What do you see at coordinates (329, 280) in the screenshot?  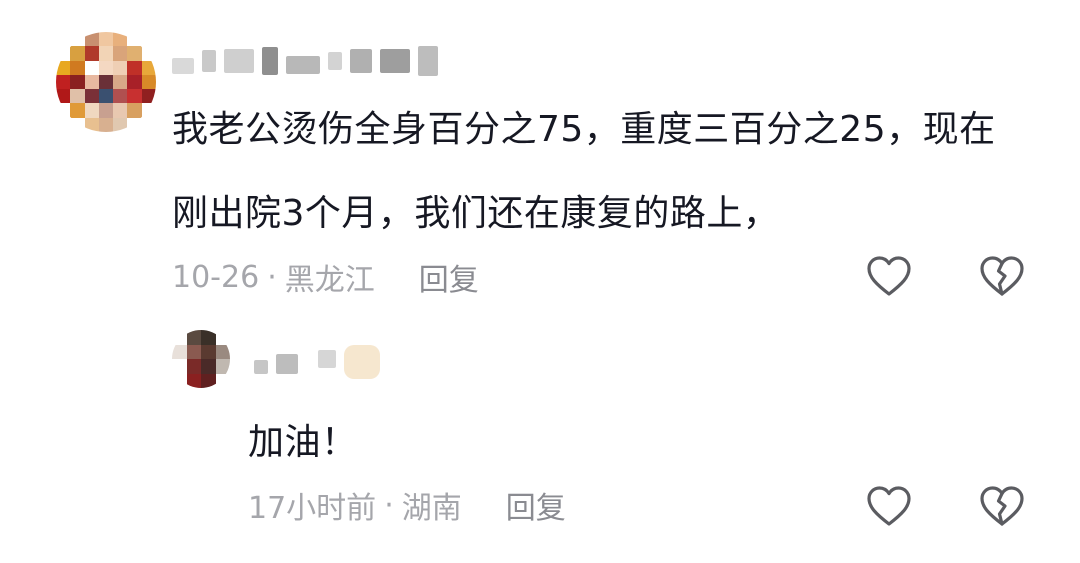 I see `comment-location: 黑龙江` at bounding box center [329, 280].